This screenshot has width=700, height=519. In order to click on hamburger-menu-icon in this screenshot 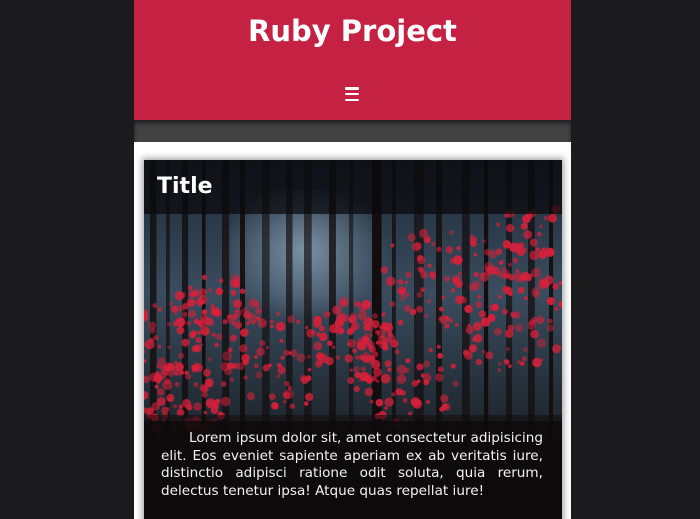, I will do `click(352, 94)`.